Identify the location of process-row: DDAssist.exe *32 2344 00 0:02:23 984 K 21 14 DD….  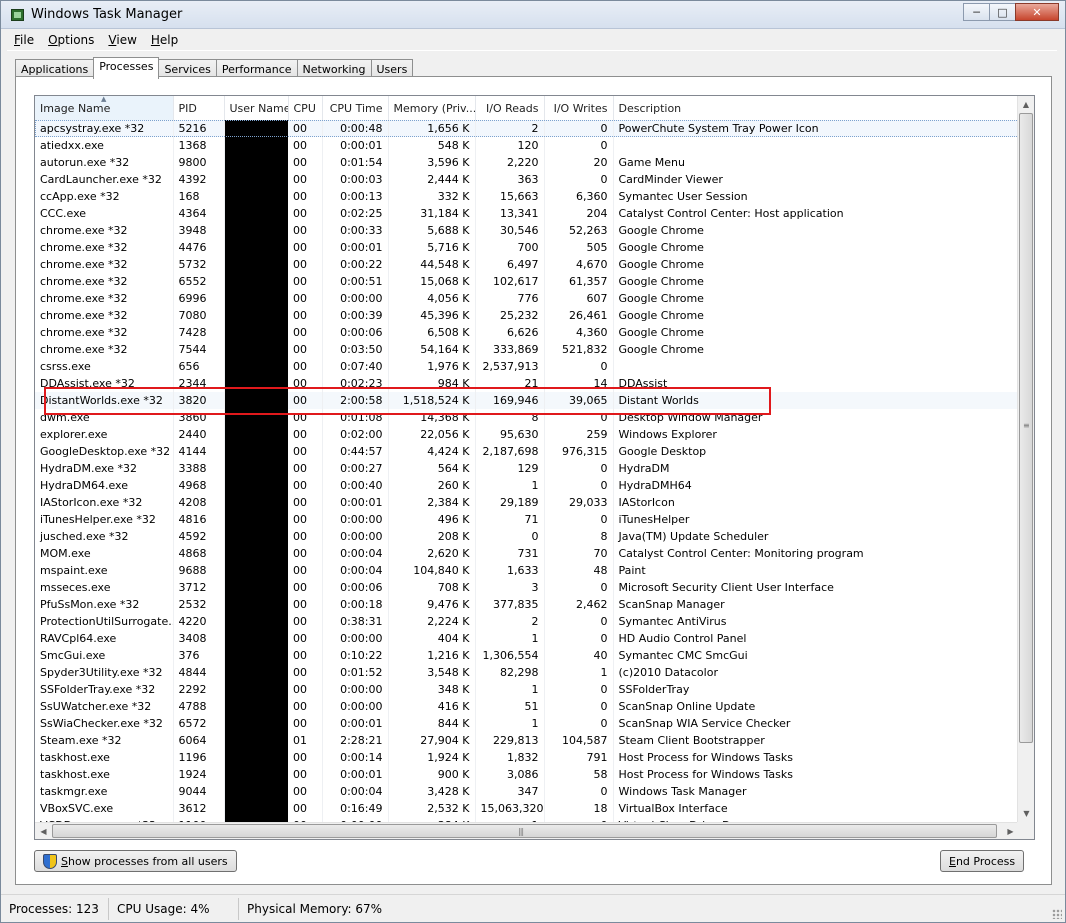
(527, 383).